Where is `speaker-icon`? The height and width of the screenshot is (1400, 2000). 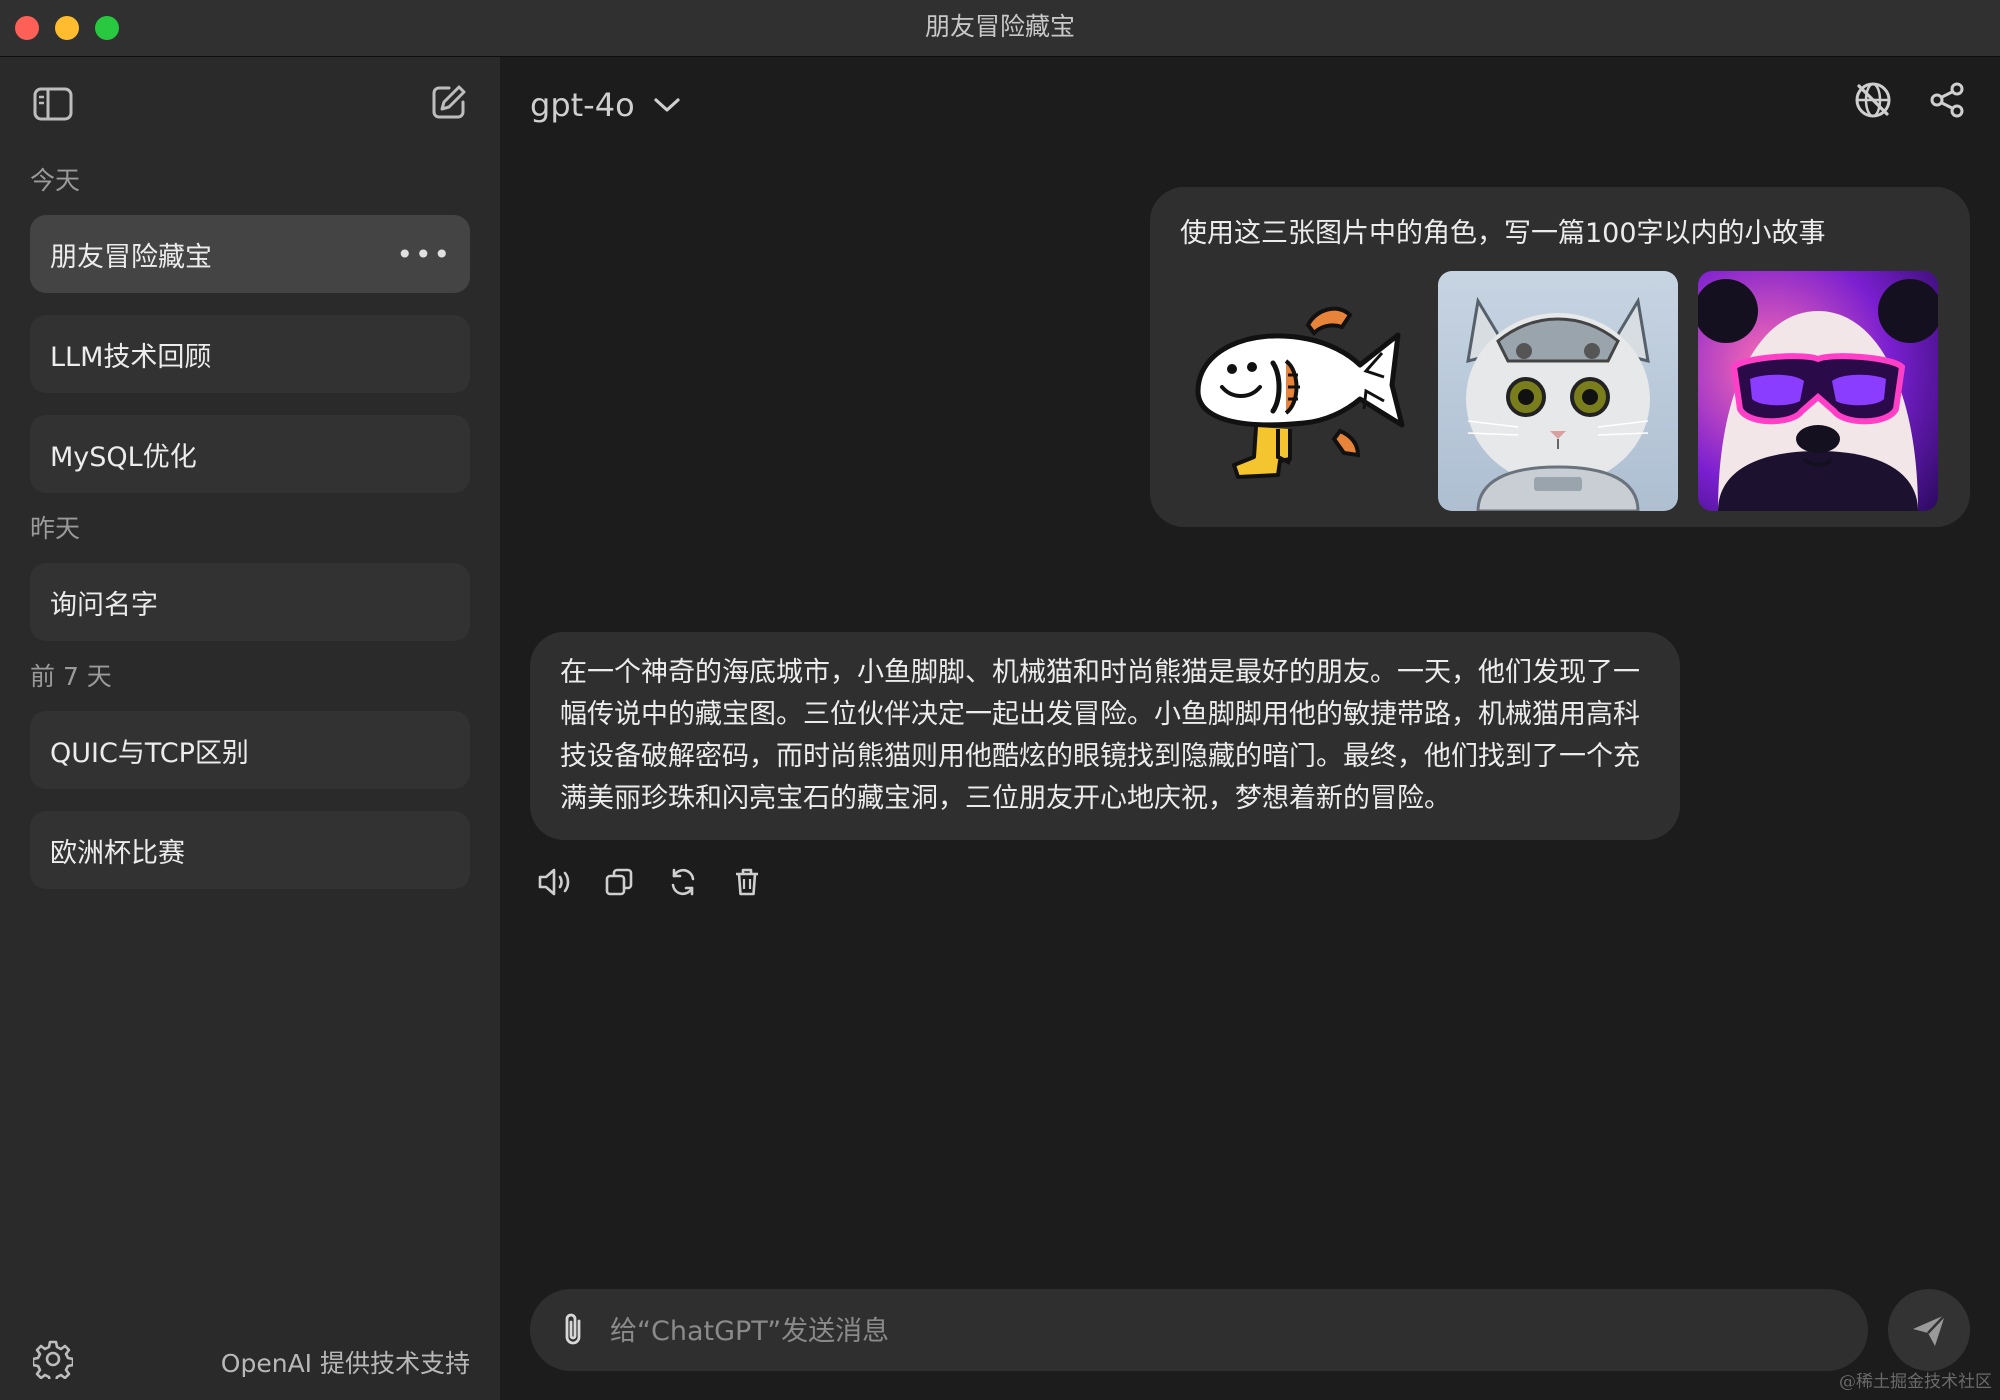
speaker-icon is located at coordinates (555, 882).